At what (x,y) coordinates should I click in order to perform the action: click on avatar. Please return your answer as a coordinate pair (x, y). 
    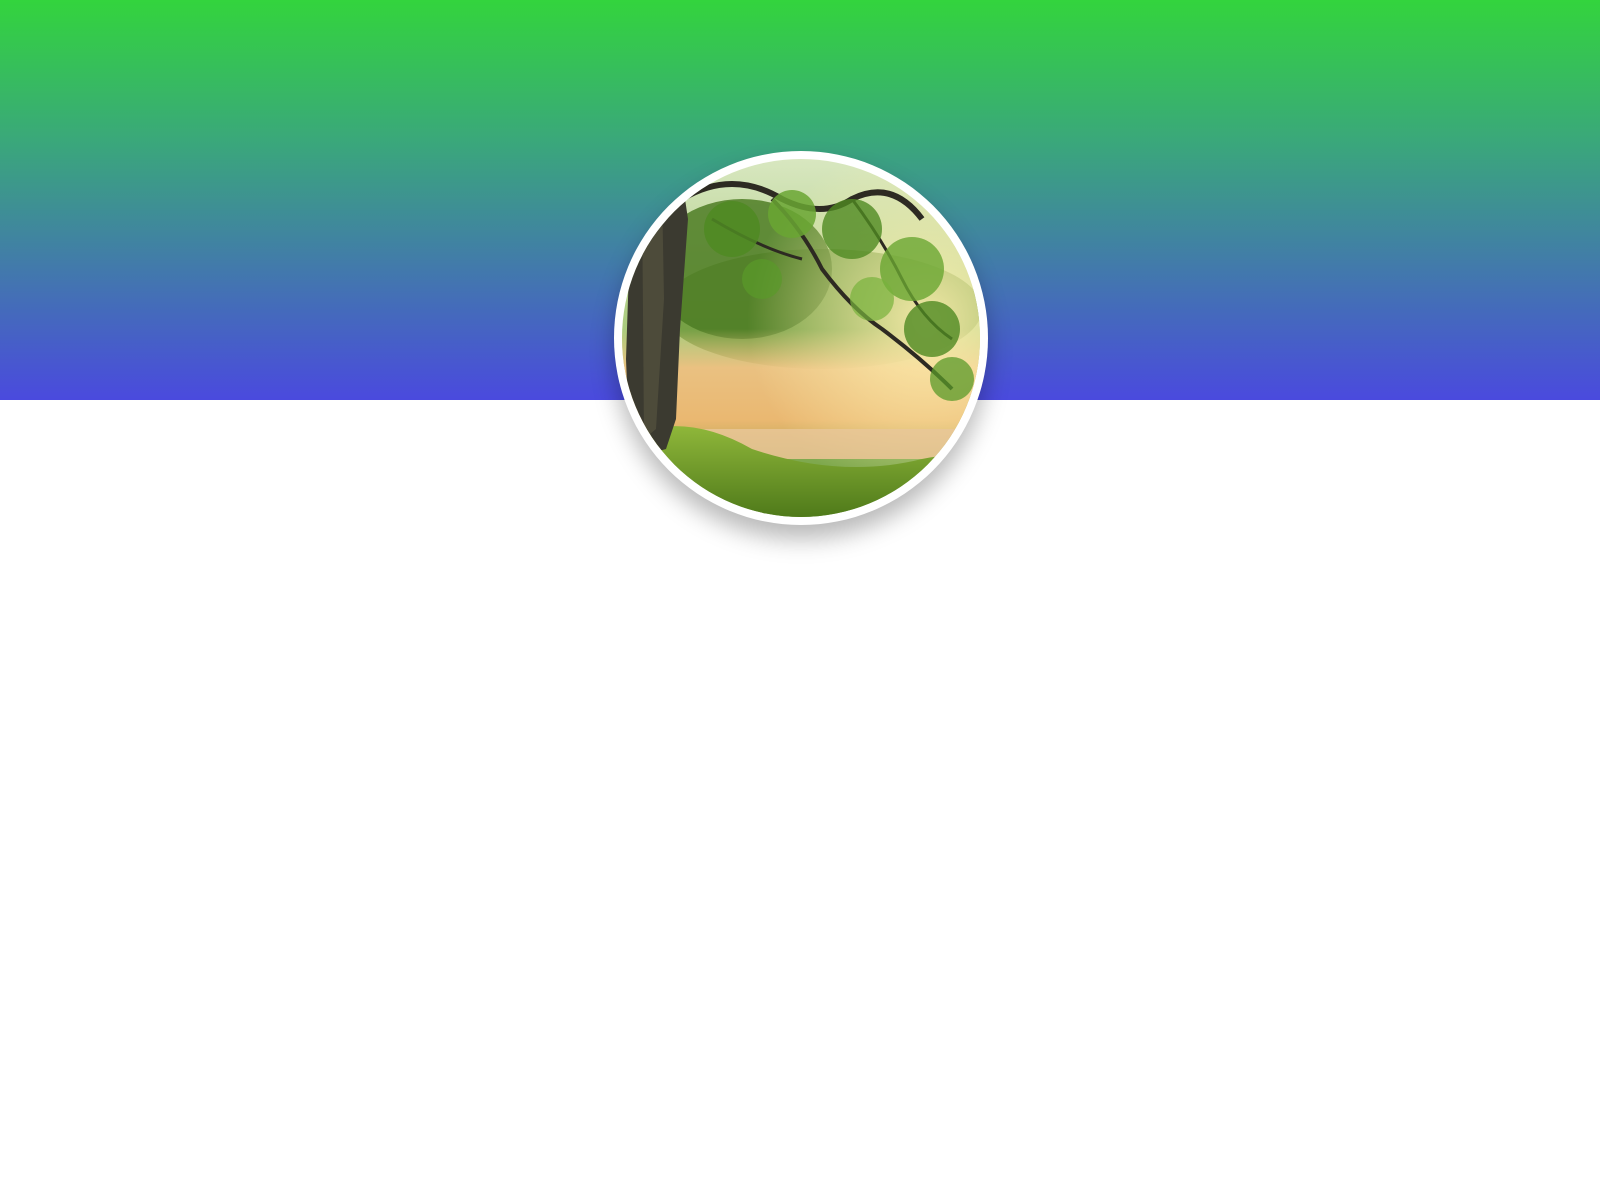
    Looking at the image, I should click on (801, 338).